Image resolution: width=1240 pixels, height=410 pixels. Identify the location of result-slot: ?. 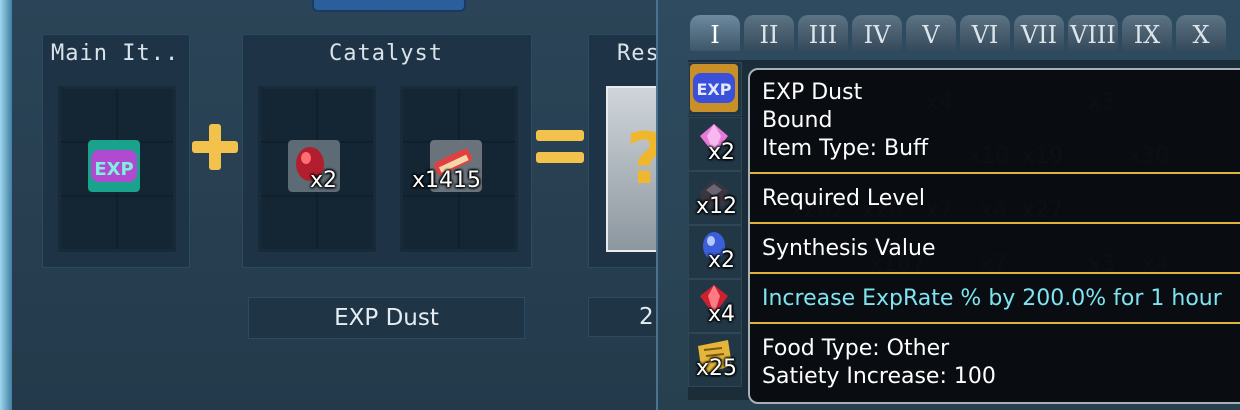
(636, 169).